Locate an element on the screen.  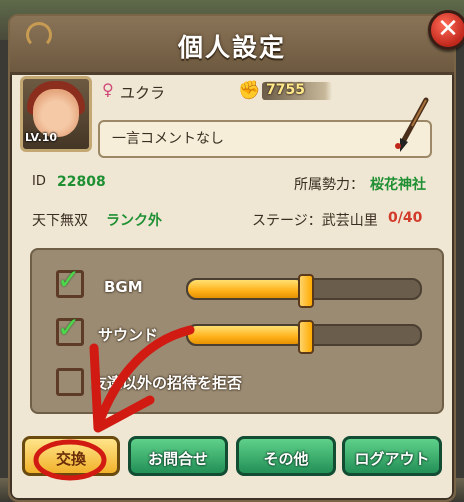
sound-slider-thumb is located at coordinates (306, 337).